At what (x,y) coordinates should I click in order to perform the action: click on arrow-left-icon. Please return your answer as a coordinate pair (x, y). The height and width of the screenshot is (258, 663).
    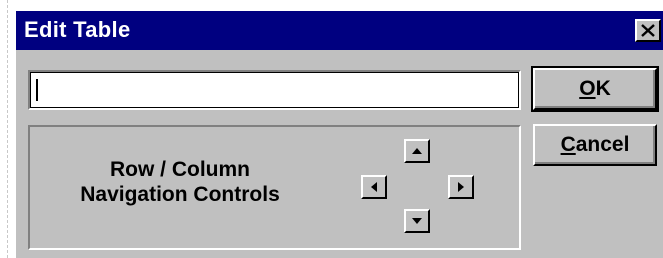
    Looking at the image, I should click on (374, 187).